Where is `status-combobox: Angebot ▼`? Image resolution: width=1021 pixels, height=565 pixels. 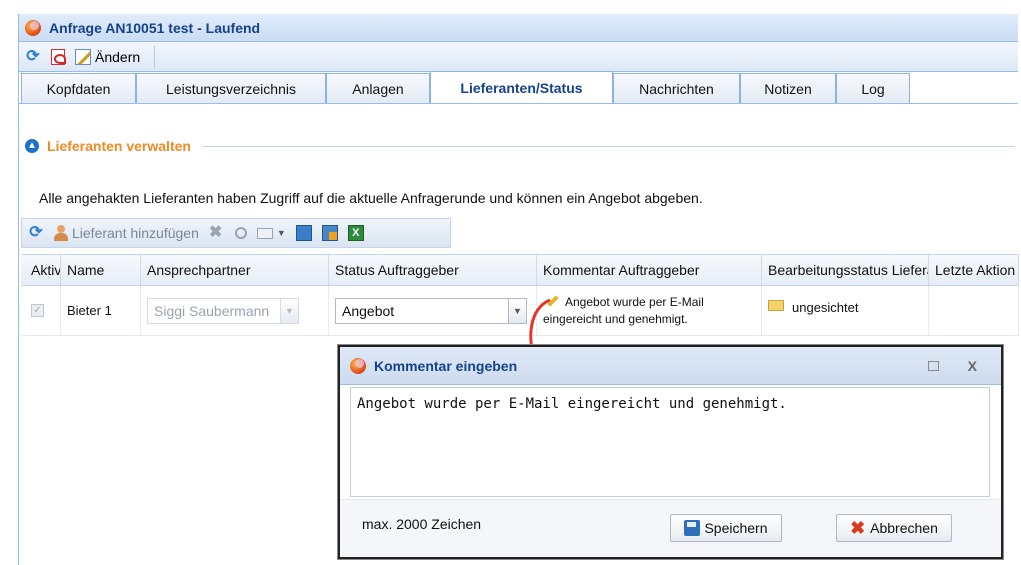
status-combobox: Angebot ▼ is located at coordinates (431, 310).